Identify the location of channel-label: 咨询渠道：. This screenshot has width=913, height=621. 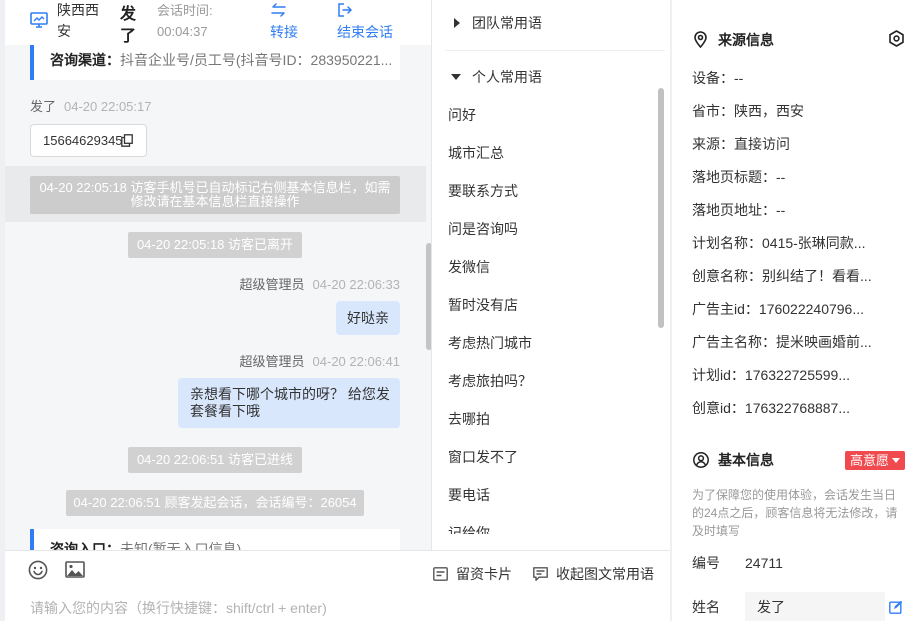
(85, 60).